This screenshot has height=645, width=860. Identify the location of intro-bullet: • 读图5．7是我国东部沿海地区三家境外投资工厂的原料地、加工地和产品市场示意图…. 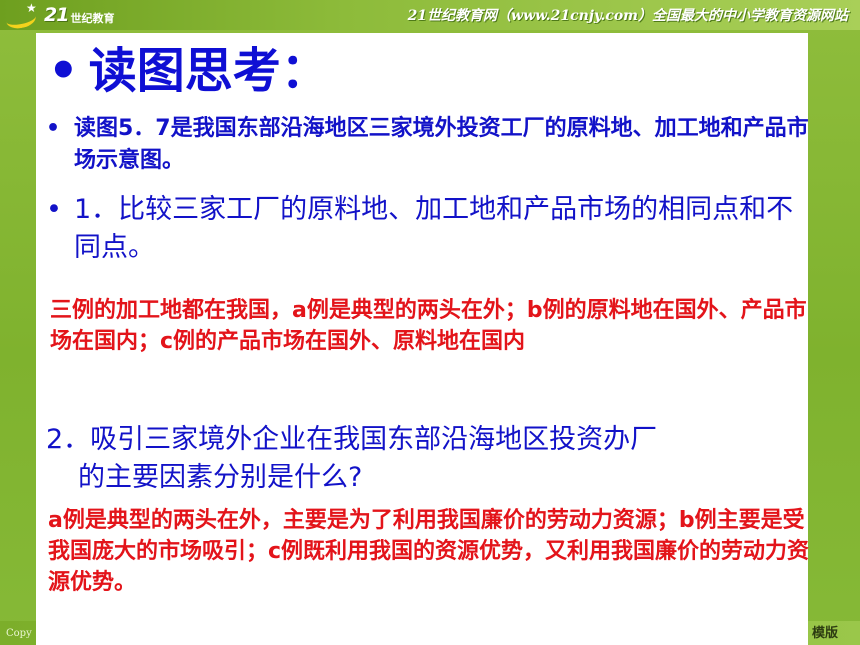
(431, 145).